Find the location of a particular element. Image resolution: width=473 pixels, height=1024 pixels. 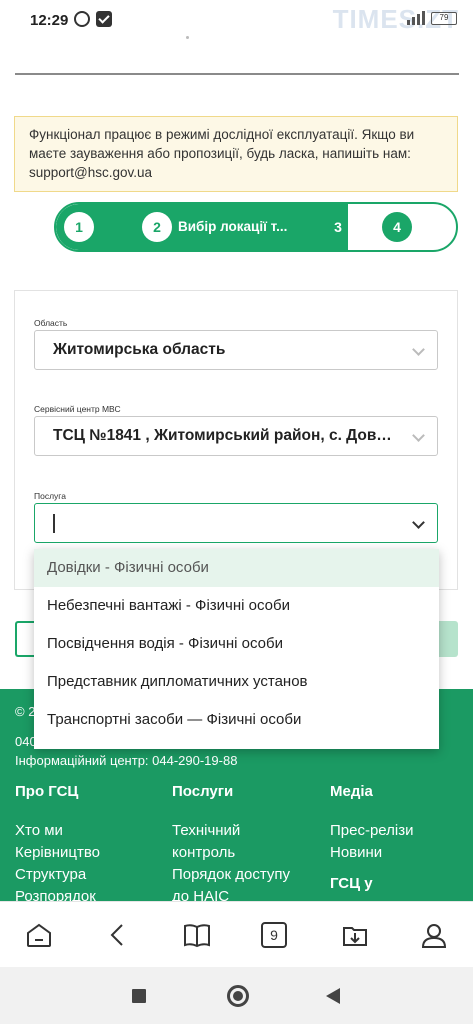

step-4: 4 is located at coordinates (397, 227).